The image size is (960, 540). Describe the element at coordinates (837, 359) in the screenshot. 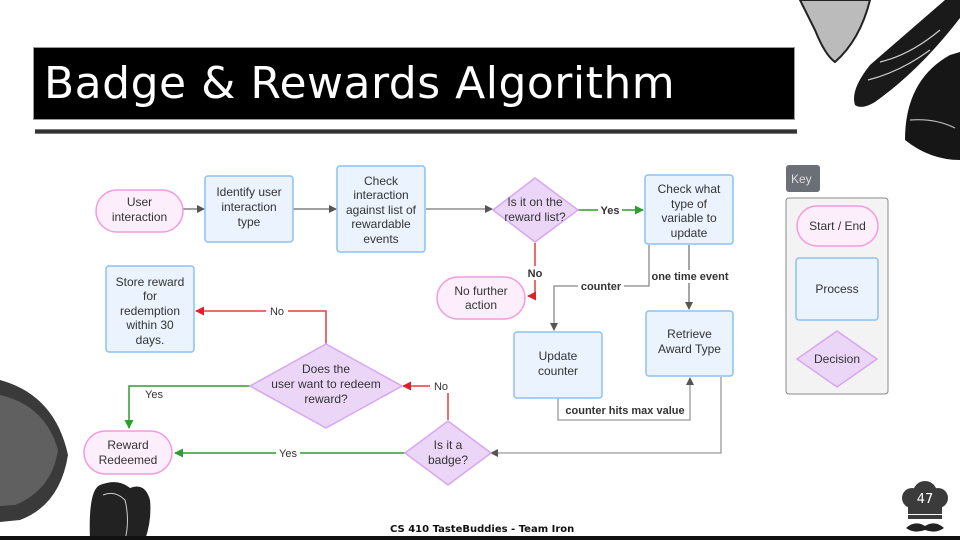

I see `legend-item-label: Decision` at that location.